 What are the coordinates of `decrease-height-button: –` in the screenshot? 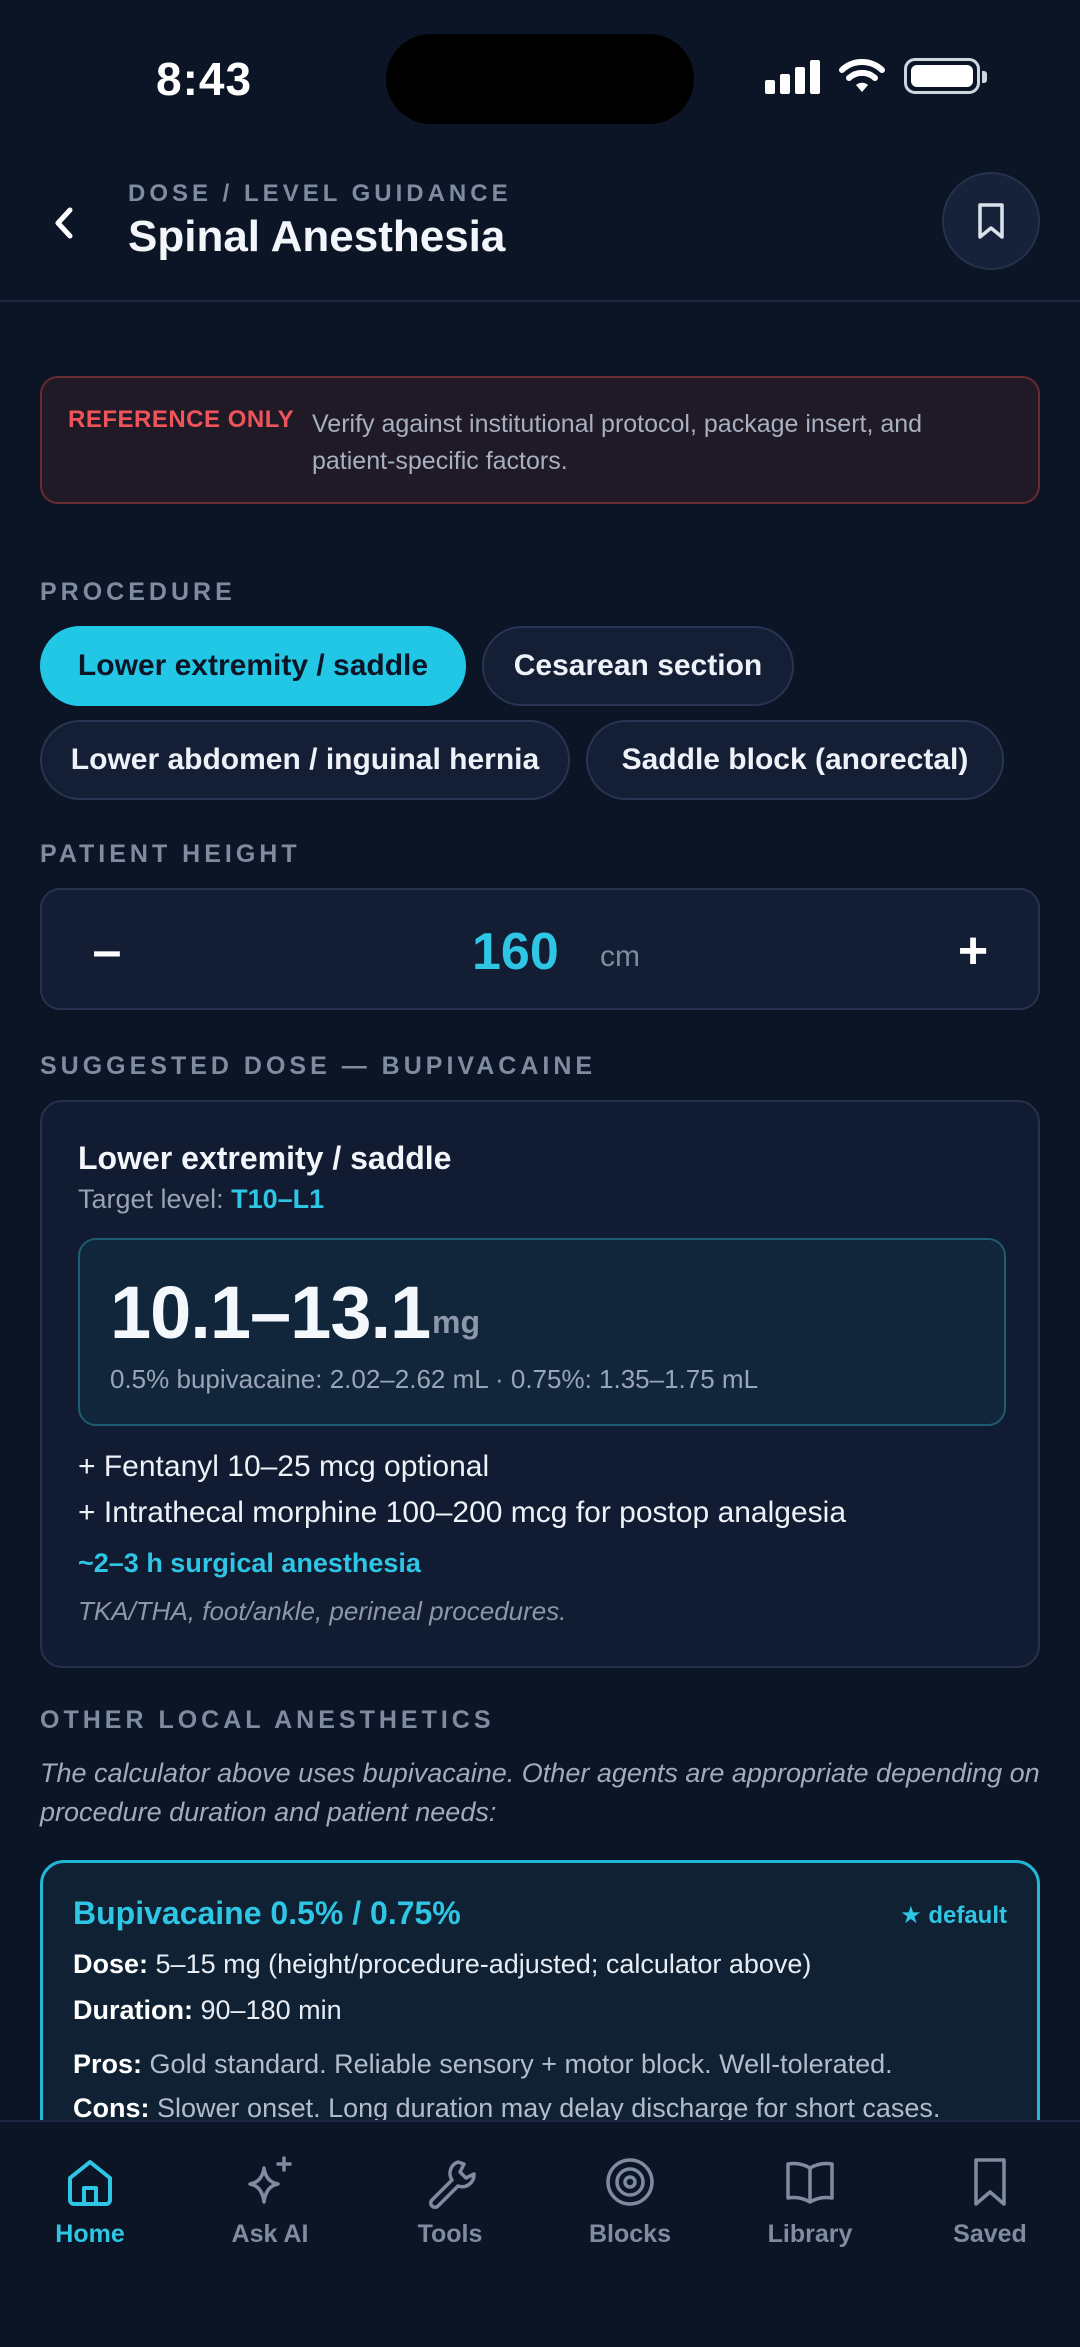 It's located at (107, 951).